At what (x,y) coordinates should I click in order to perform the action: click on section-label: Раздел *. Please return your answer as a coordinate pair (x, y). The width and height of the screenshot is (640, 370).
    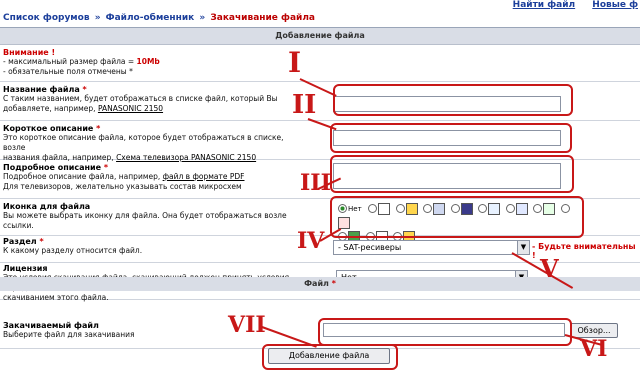
    Looking at the image, I should click on (23, 241).